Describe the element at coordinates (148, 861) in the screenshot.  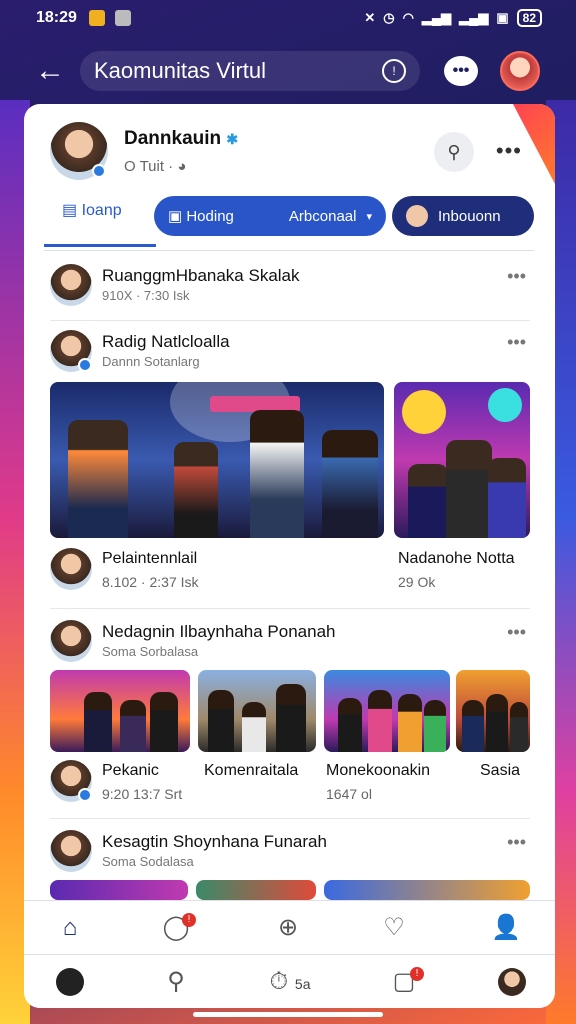
I see `post-meta: Soma Sodalasa` at that location.